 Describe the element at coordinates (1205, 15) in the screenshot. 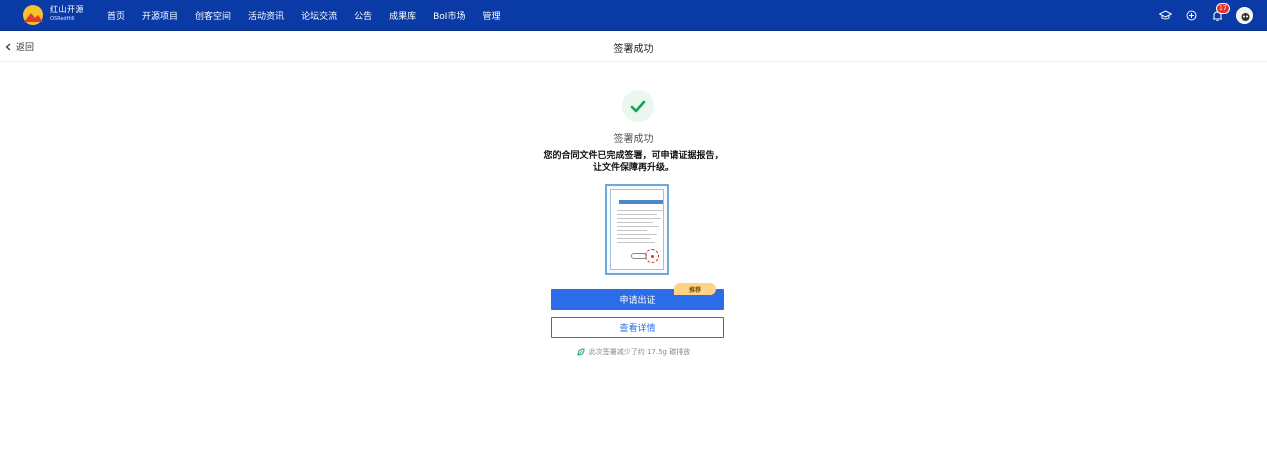

I see `header-actions: 17` at that location.